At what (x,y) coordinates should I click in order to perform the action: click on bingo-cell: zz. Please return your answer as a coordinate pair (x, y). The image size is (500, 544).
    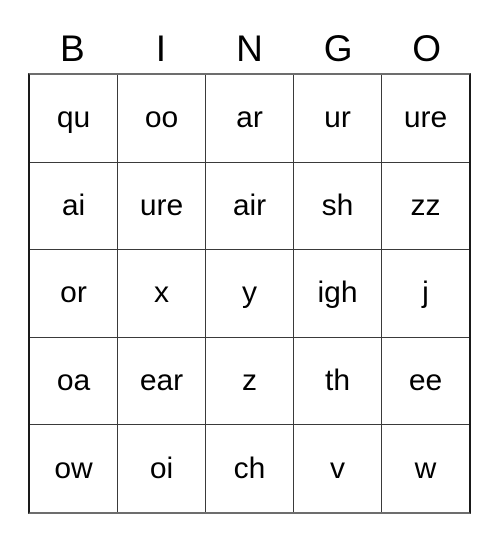
    Looking at the image, I should click on (425, 206).